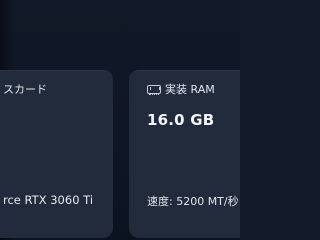  Describe the element at coordinates (193, 201) in the screenshot. I see `ram-speed: 速度: 5200 MT/秒` at that location.